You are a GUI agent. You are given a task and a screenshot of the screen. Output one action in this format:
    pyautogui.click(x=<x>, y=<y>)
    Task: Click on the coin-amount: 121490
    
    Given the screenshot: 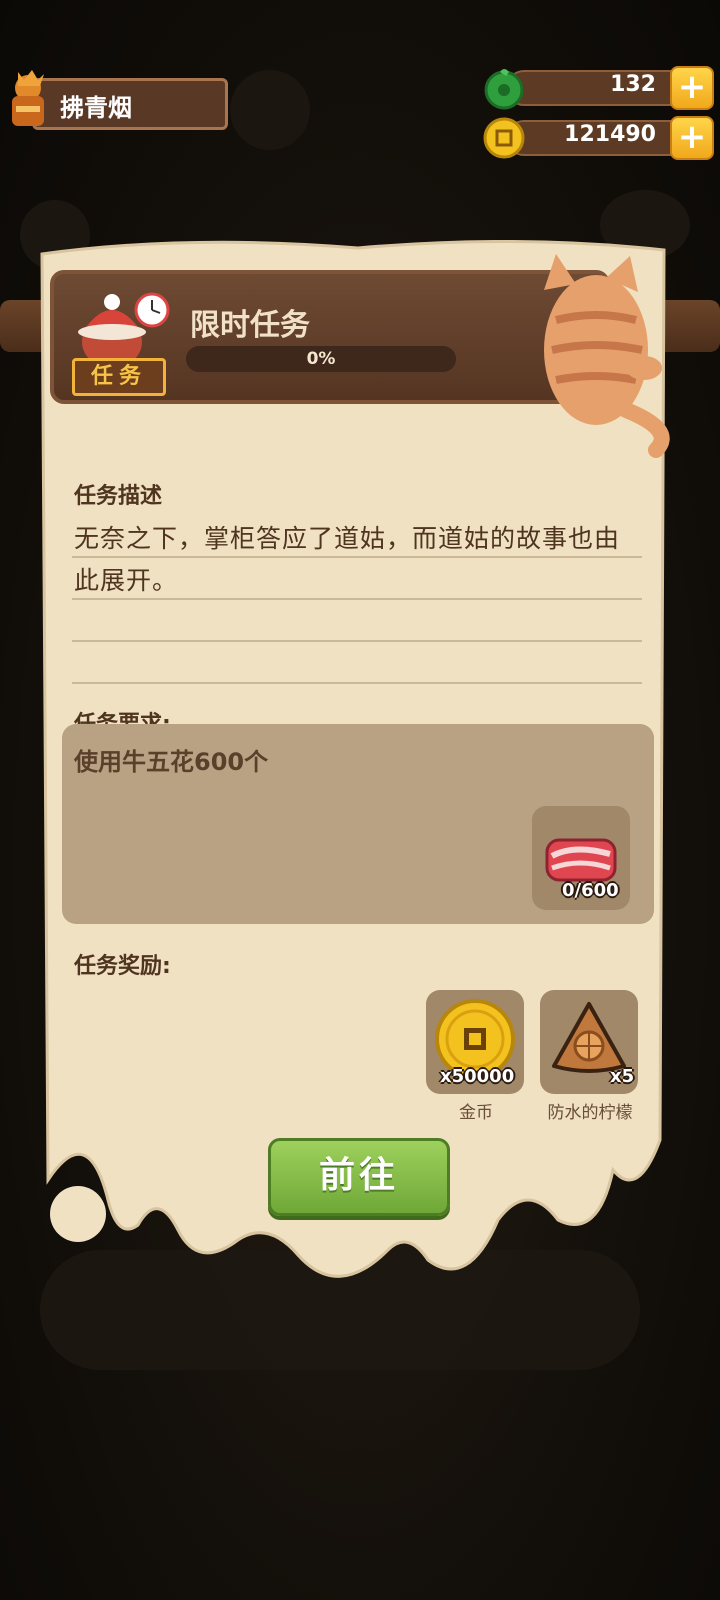 What is the action you would take?
    pyautogui.click(x=610, y=134)
    